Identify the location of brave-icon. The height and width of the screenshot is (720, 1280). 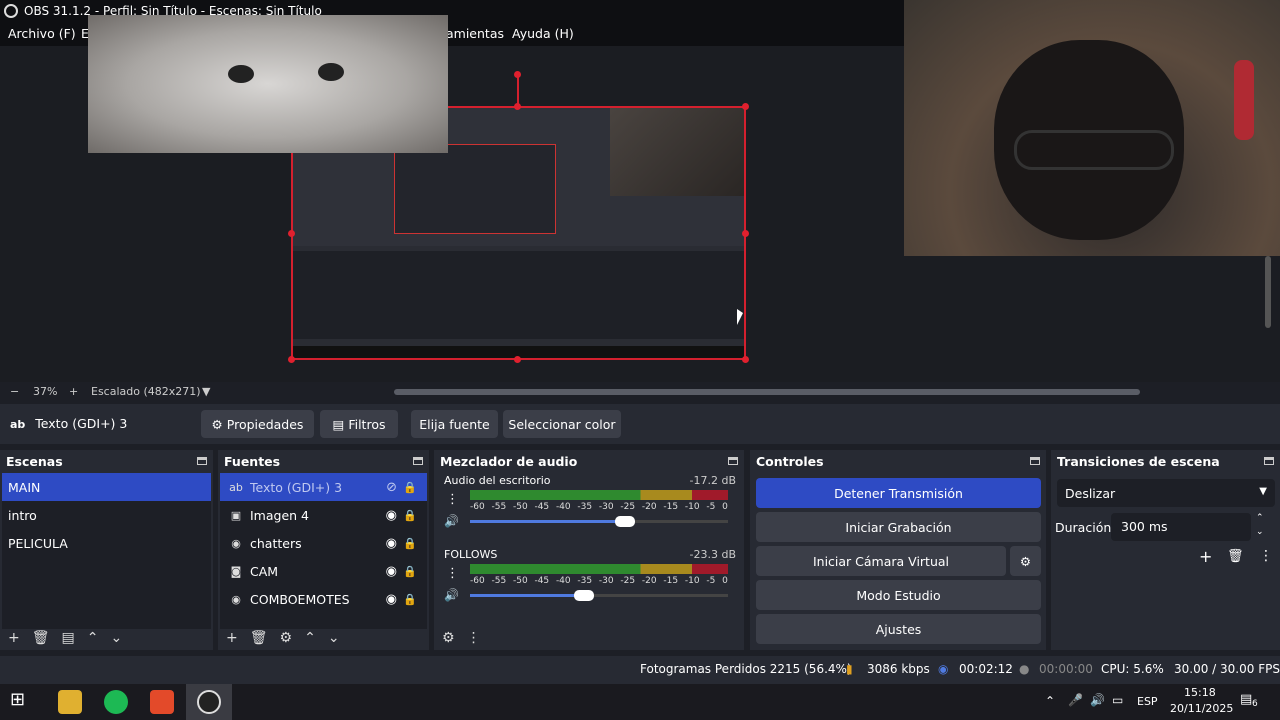
(162, 702).